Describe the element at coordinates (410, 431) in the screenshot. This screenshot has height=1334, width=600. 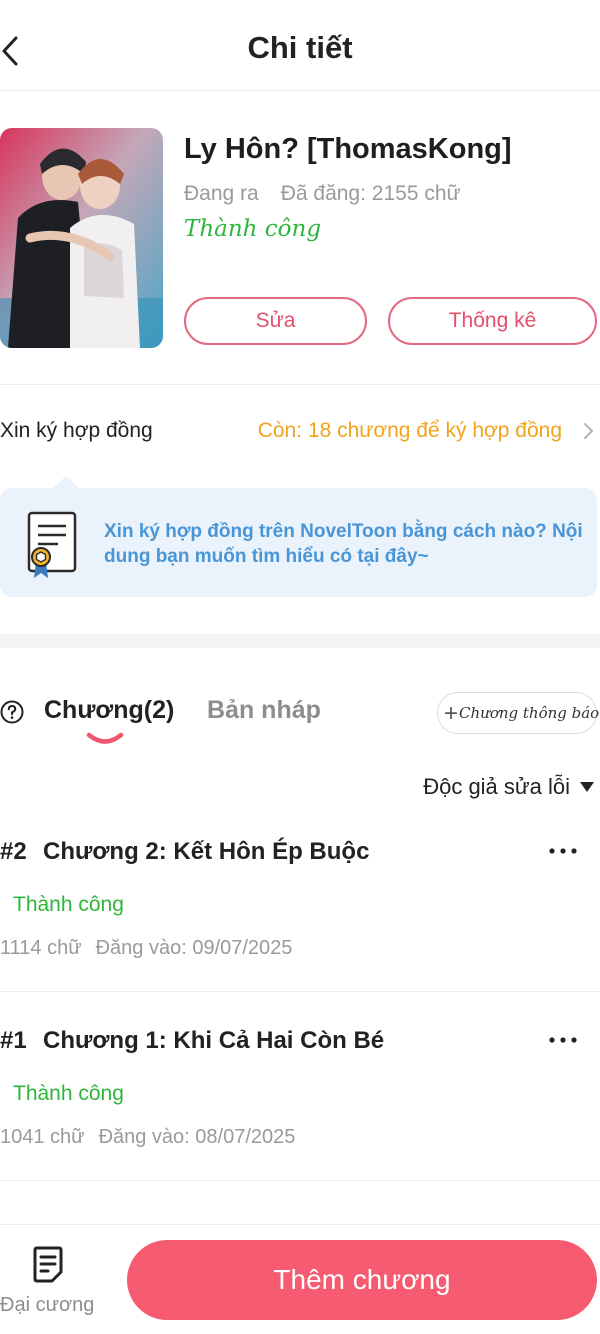
I see `contract-remaining: Còn: 18 chương để ký hợp đồng` at that location.